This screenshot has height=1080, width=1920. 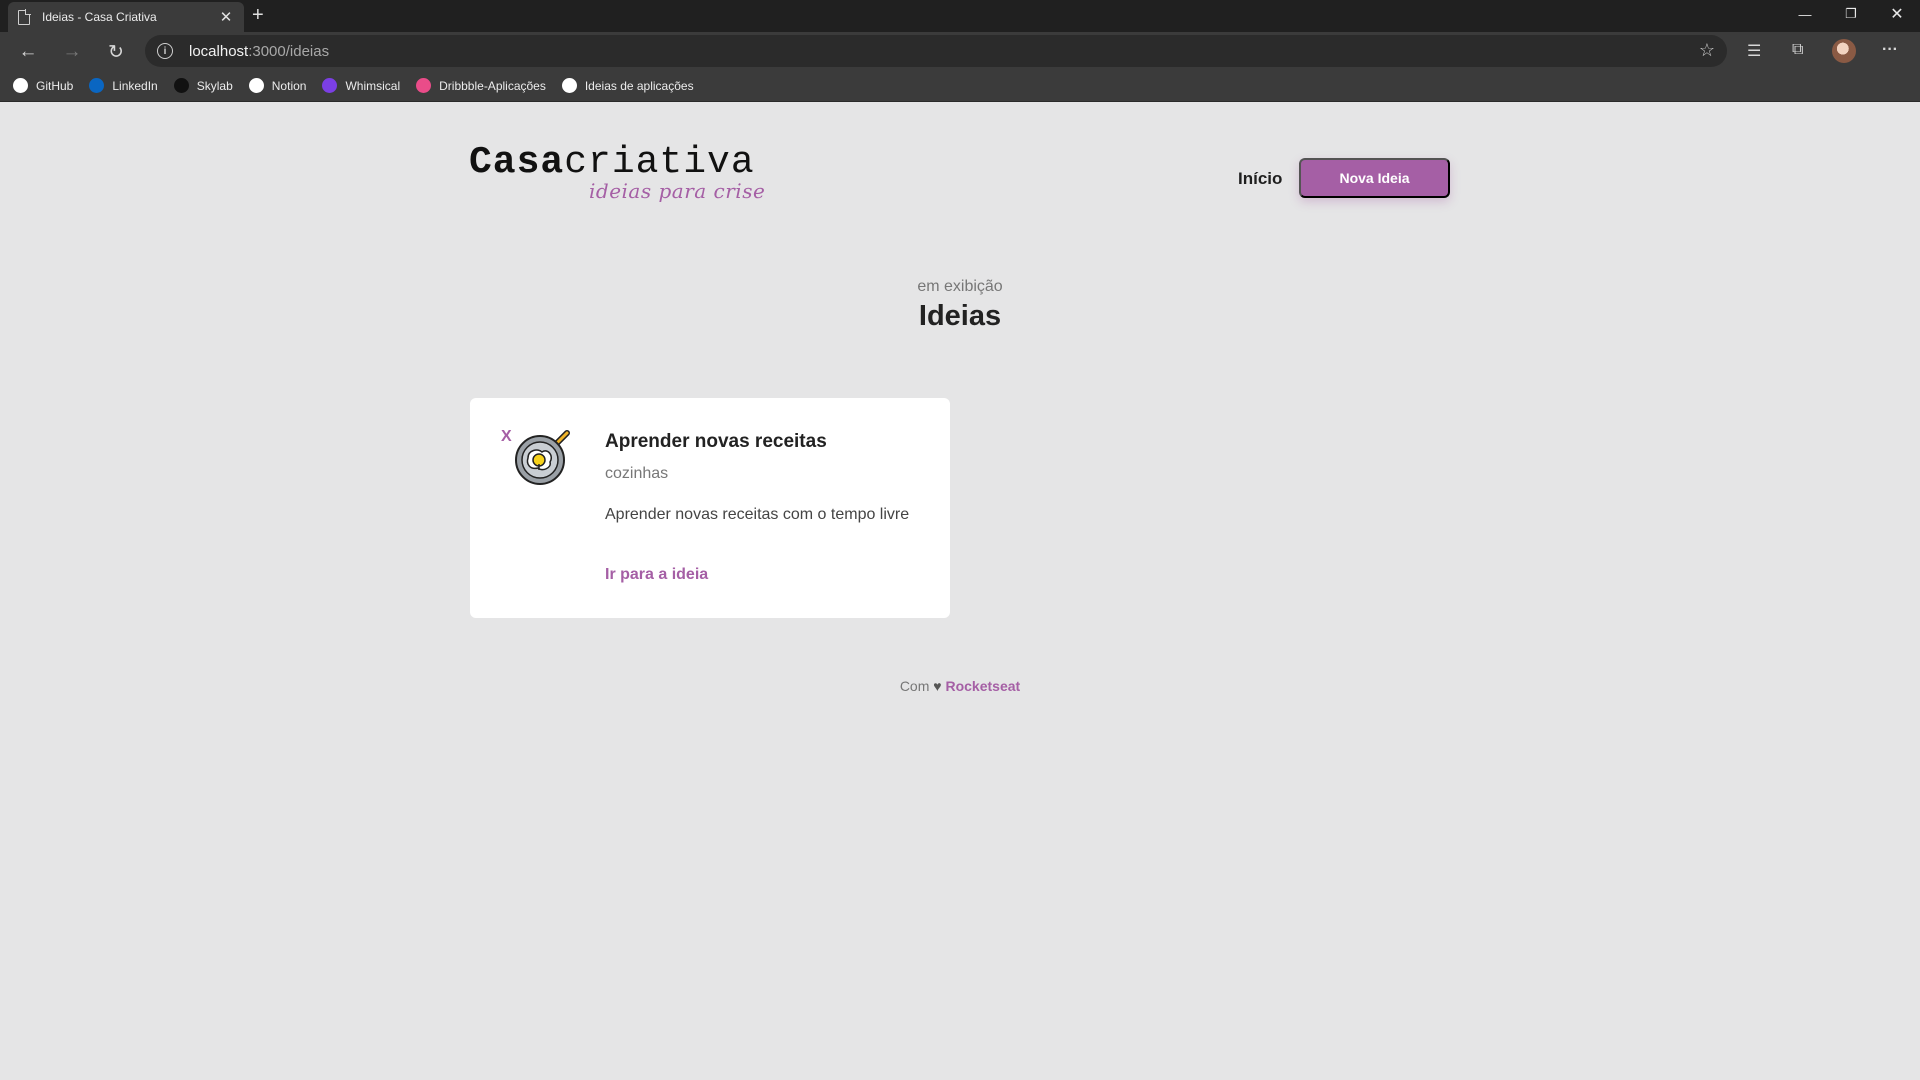 I want to click on back-icon: ←, so click(x=28, y=52).